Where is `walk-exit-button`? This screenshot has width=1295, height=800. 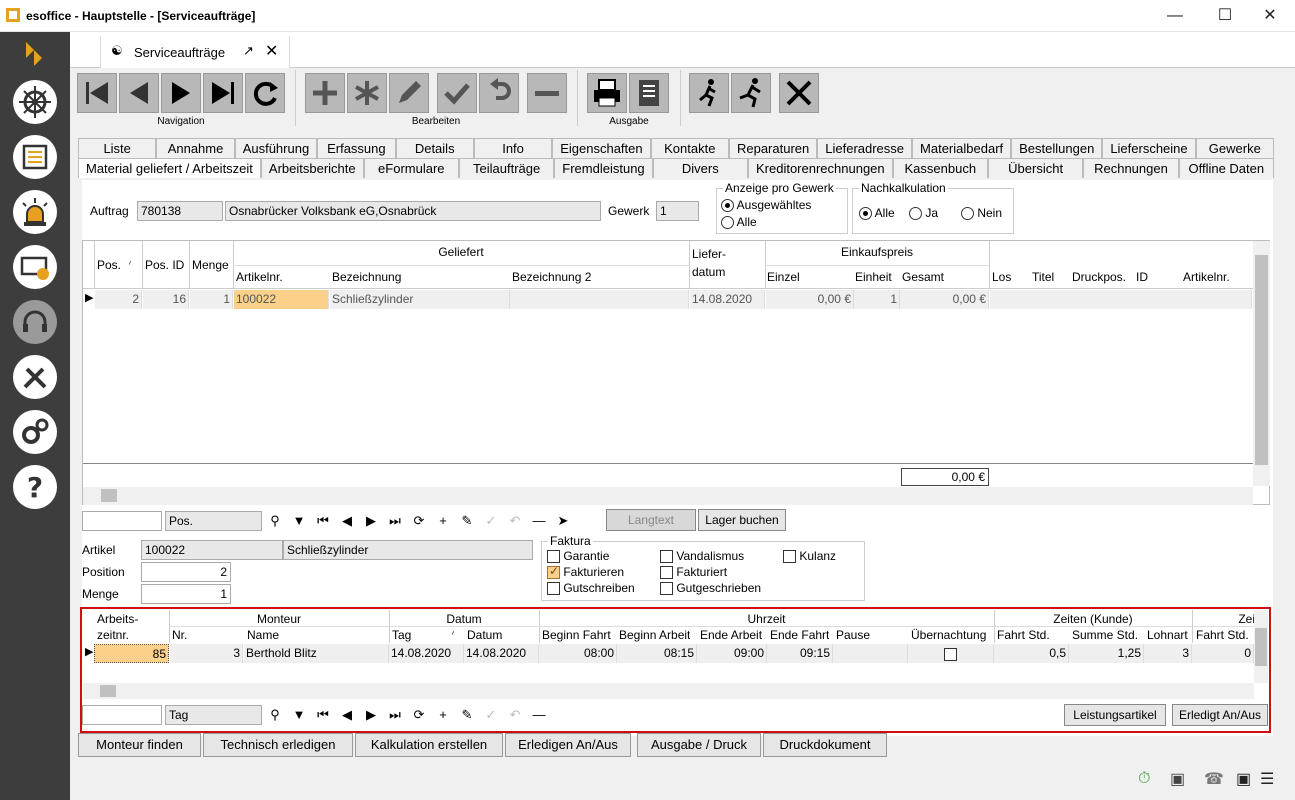
walk-exit-button is located at coordinates (709, 93).